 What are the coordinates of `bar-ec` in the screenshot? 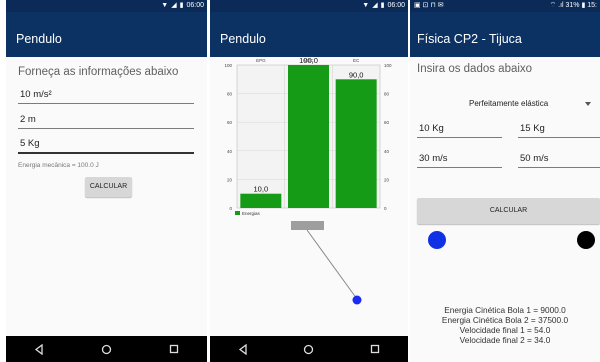 It's located at (356, 143).